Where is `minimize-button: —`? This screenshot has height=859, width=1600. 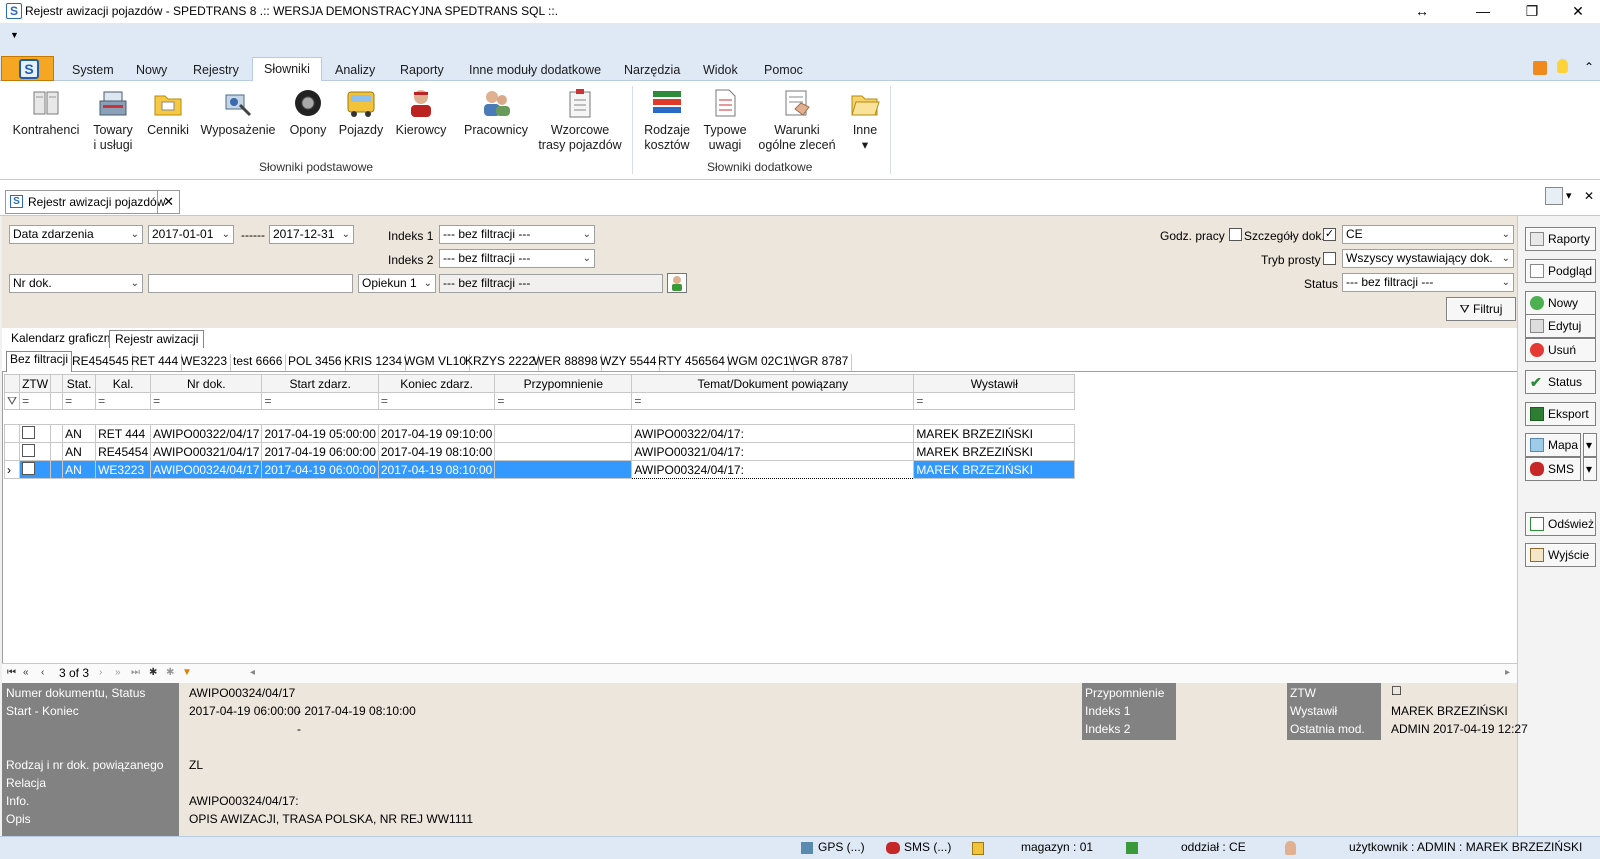 minimize-button: — is located at coordinates (1483, 11).